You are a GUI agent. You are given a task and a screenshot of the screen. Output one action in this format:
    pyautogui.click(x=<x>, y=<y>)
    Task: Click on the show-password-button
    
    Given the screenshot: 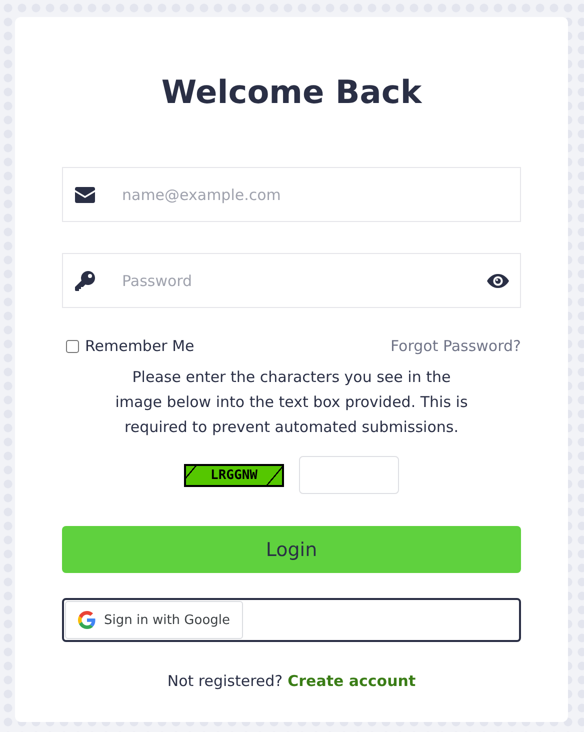 What is the action you would take?
    pyautogui.click(x=498, y=281)
    